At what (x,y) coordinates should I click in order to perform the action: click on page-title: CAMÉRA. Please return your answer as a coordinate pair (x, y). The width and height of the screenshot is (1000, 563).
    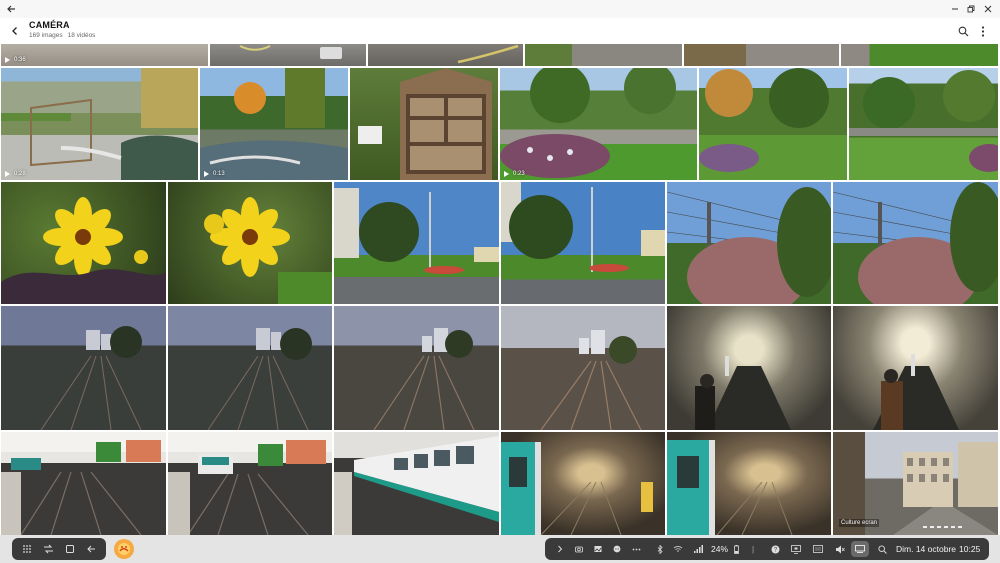
    Looking at the image, I should click on (49, 25).